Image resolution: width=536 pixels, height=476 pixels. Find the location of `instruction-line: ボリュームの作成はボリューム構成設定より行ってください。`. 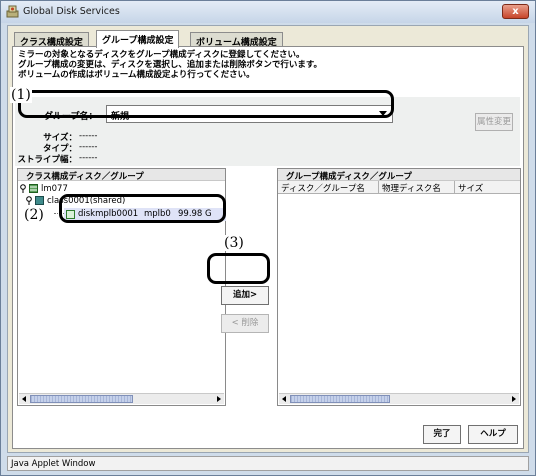

instruction-line: ボリュームの作成はボリューム構成設定より行ってください。 is located at coordinates (136, 75).